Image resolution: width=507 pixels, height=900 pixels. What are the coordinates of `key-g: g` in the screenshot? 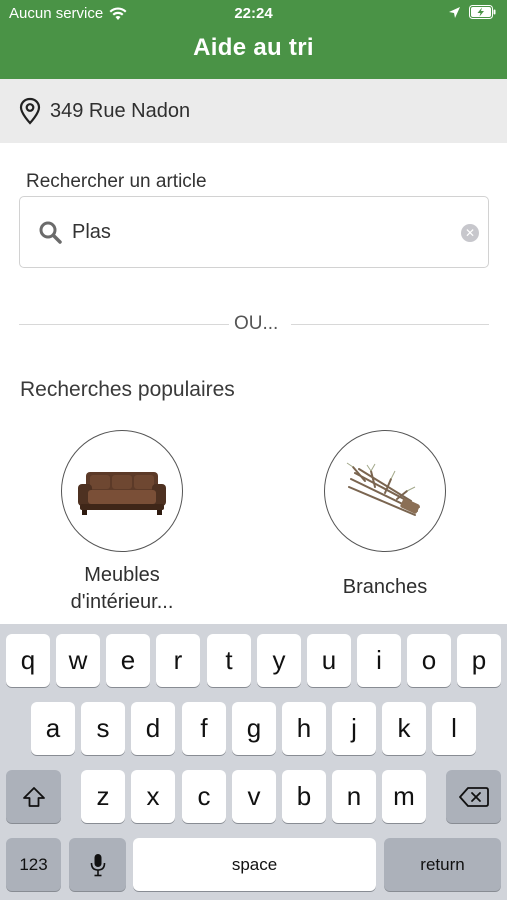 It's located at (254, 728).